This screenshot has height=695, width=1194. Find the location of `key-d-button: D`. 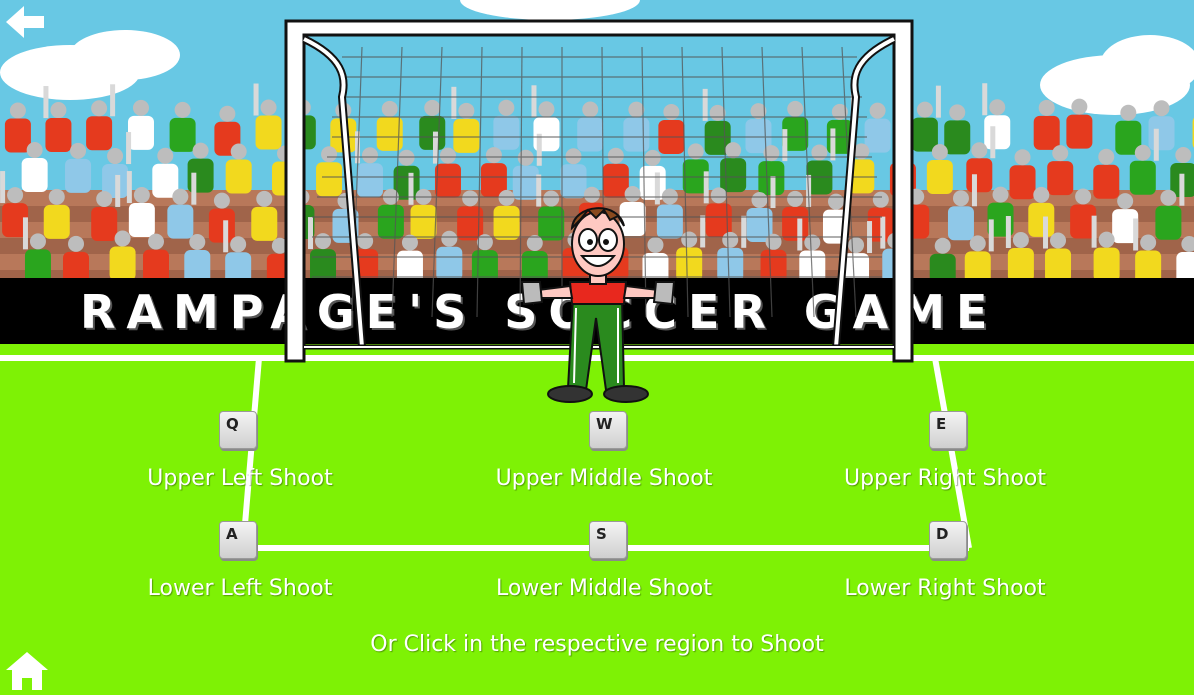

key-d-button: D is located at coordinates (948, 540).